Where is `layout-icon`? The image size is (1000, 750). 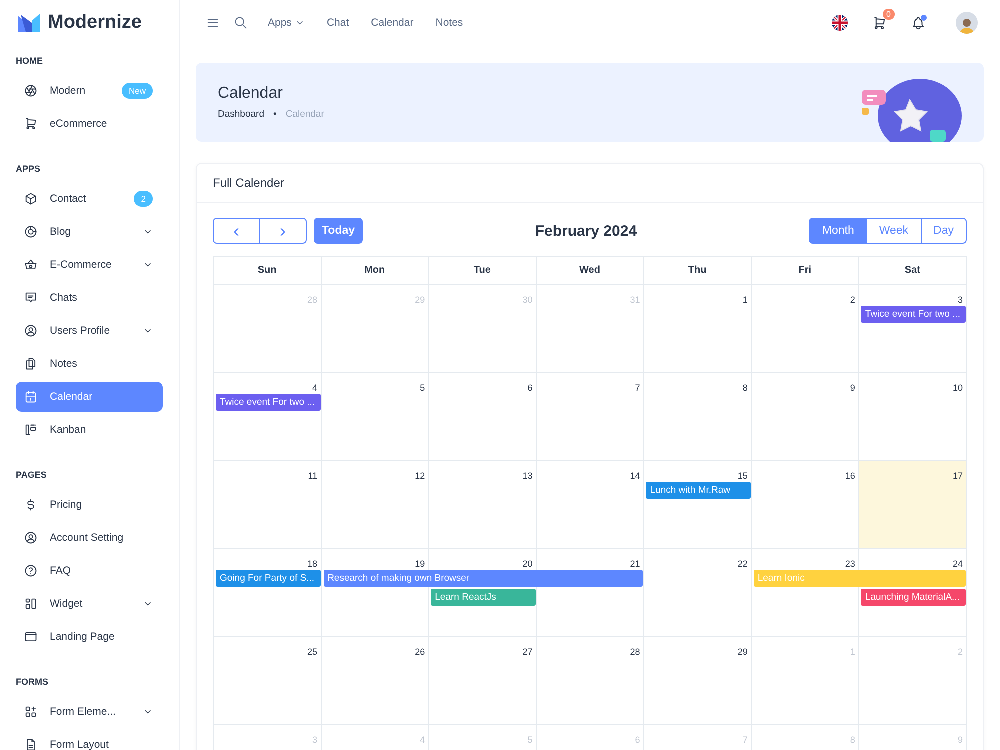 layout-icon is located at coordinates (31, 604).